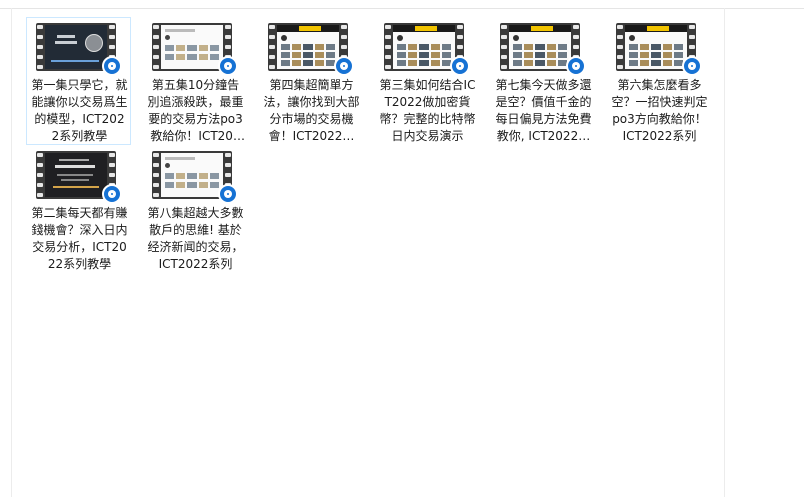 Image resolution: width=804 pixels, height=497 pixels. What do you see at coordinates (427, 110) in the screenshot?
I see `file-name-label: 第三集如何结合ICT2022做加密貨幣？完整的比特幣日内交易演示` at bounding box center [427, 110].